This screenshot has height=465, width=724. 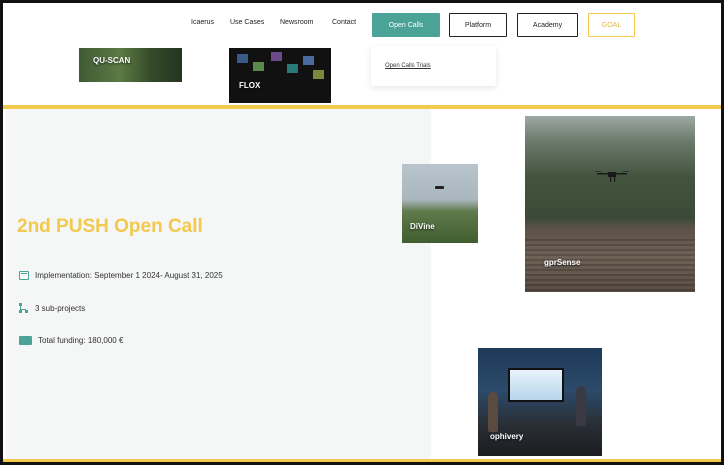 What do you see at coordinates (547, 25) in the screenshot?
I see `academy-button: Academy` at bounding box center [547, 25].